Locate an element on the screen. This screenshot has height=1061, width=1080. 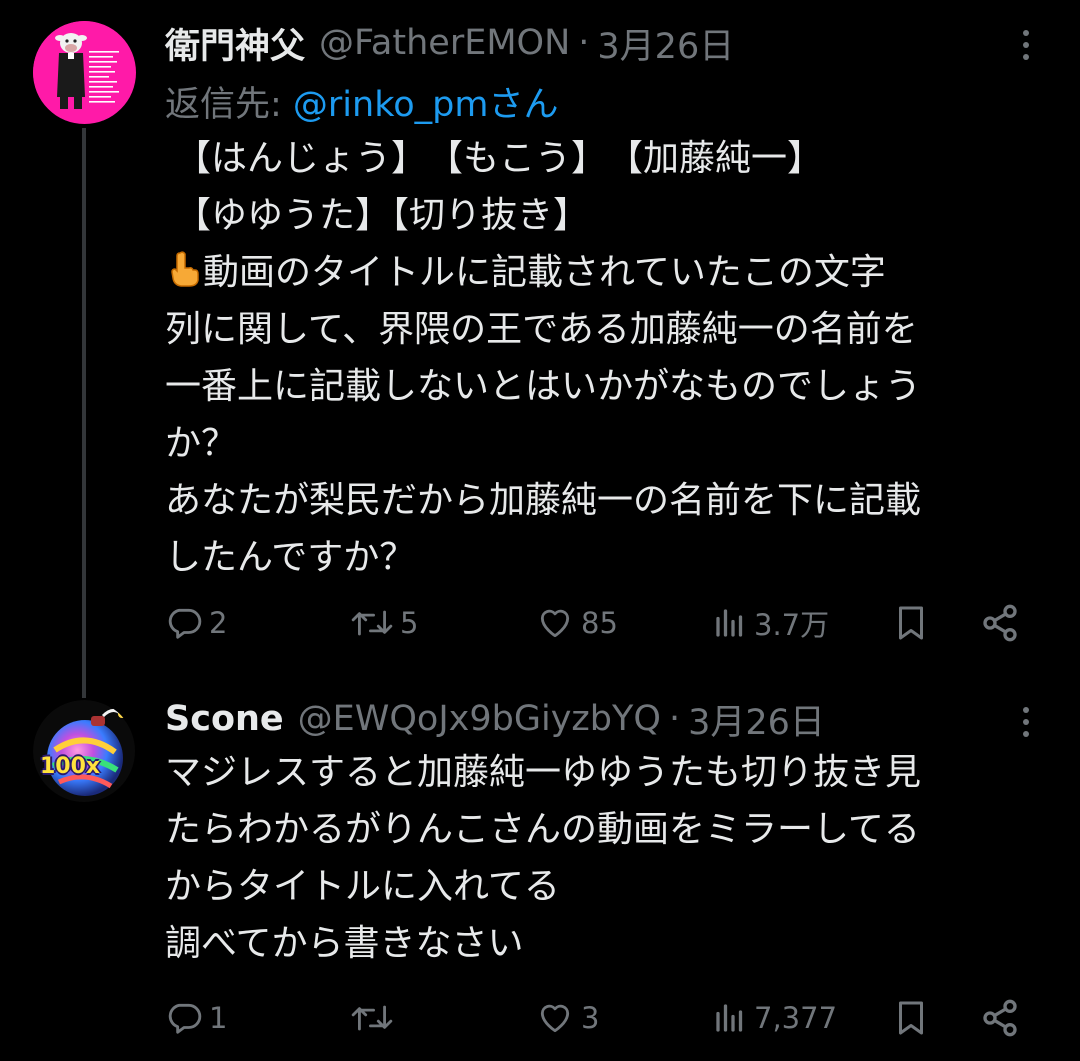
text-line: したんですか？ is located at coordinates (290, 557).